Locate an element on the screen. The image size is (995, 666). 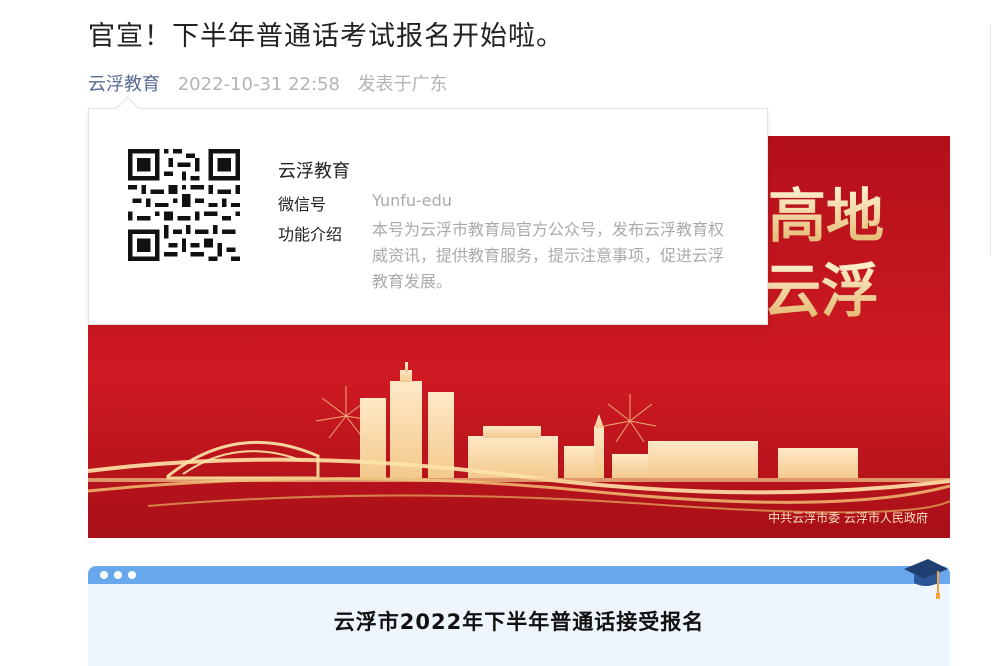
banner-credit: 中共云浮市委 云浮市人民政府 is located at coordinates (848, 518).